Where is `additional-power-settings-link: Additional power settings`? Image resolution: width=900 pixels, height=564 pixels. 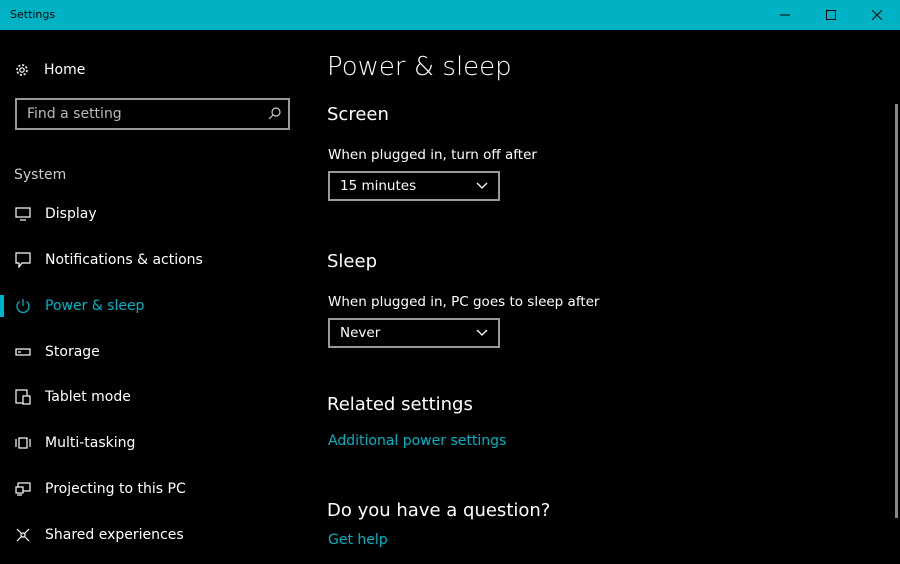 additional-power-settings-link: Additional power settings is located at coordinates (417, 441).